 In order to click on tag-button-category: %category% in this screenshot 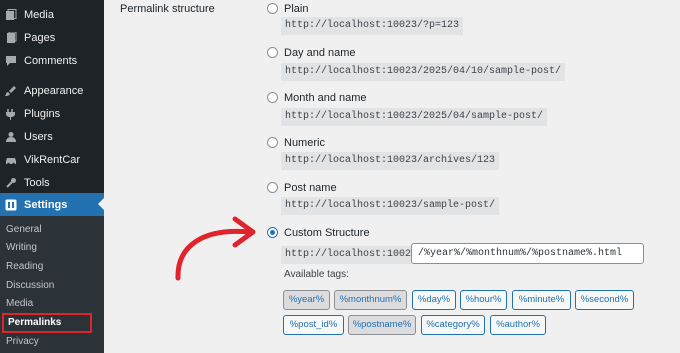, I will do `click(453, 325)`.